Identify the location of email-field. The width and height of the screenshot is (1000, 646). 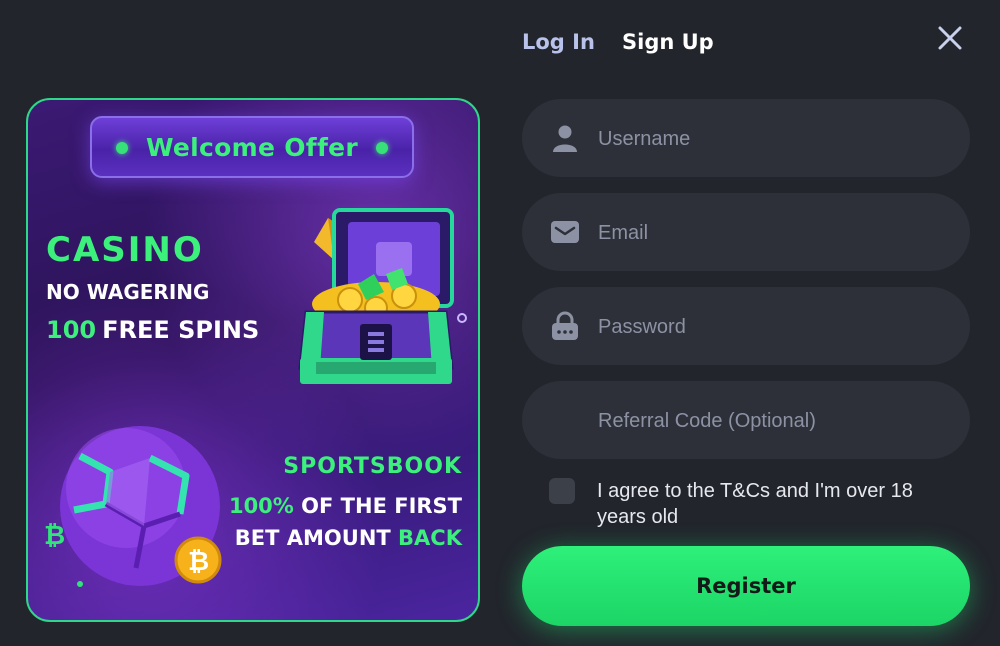
(746, 233).